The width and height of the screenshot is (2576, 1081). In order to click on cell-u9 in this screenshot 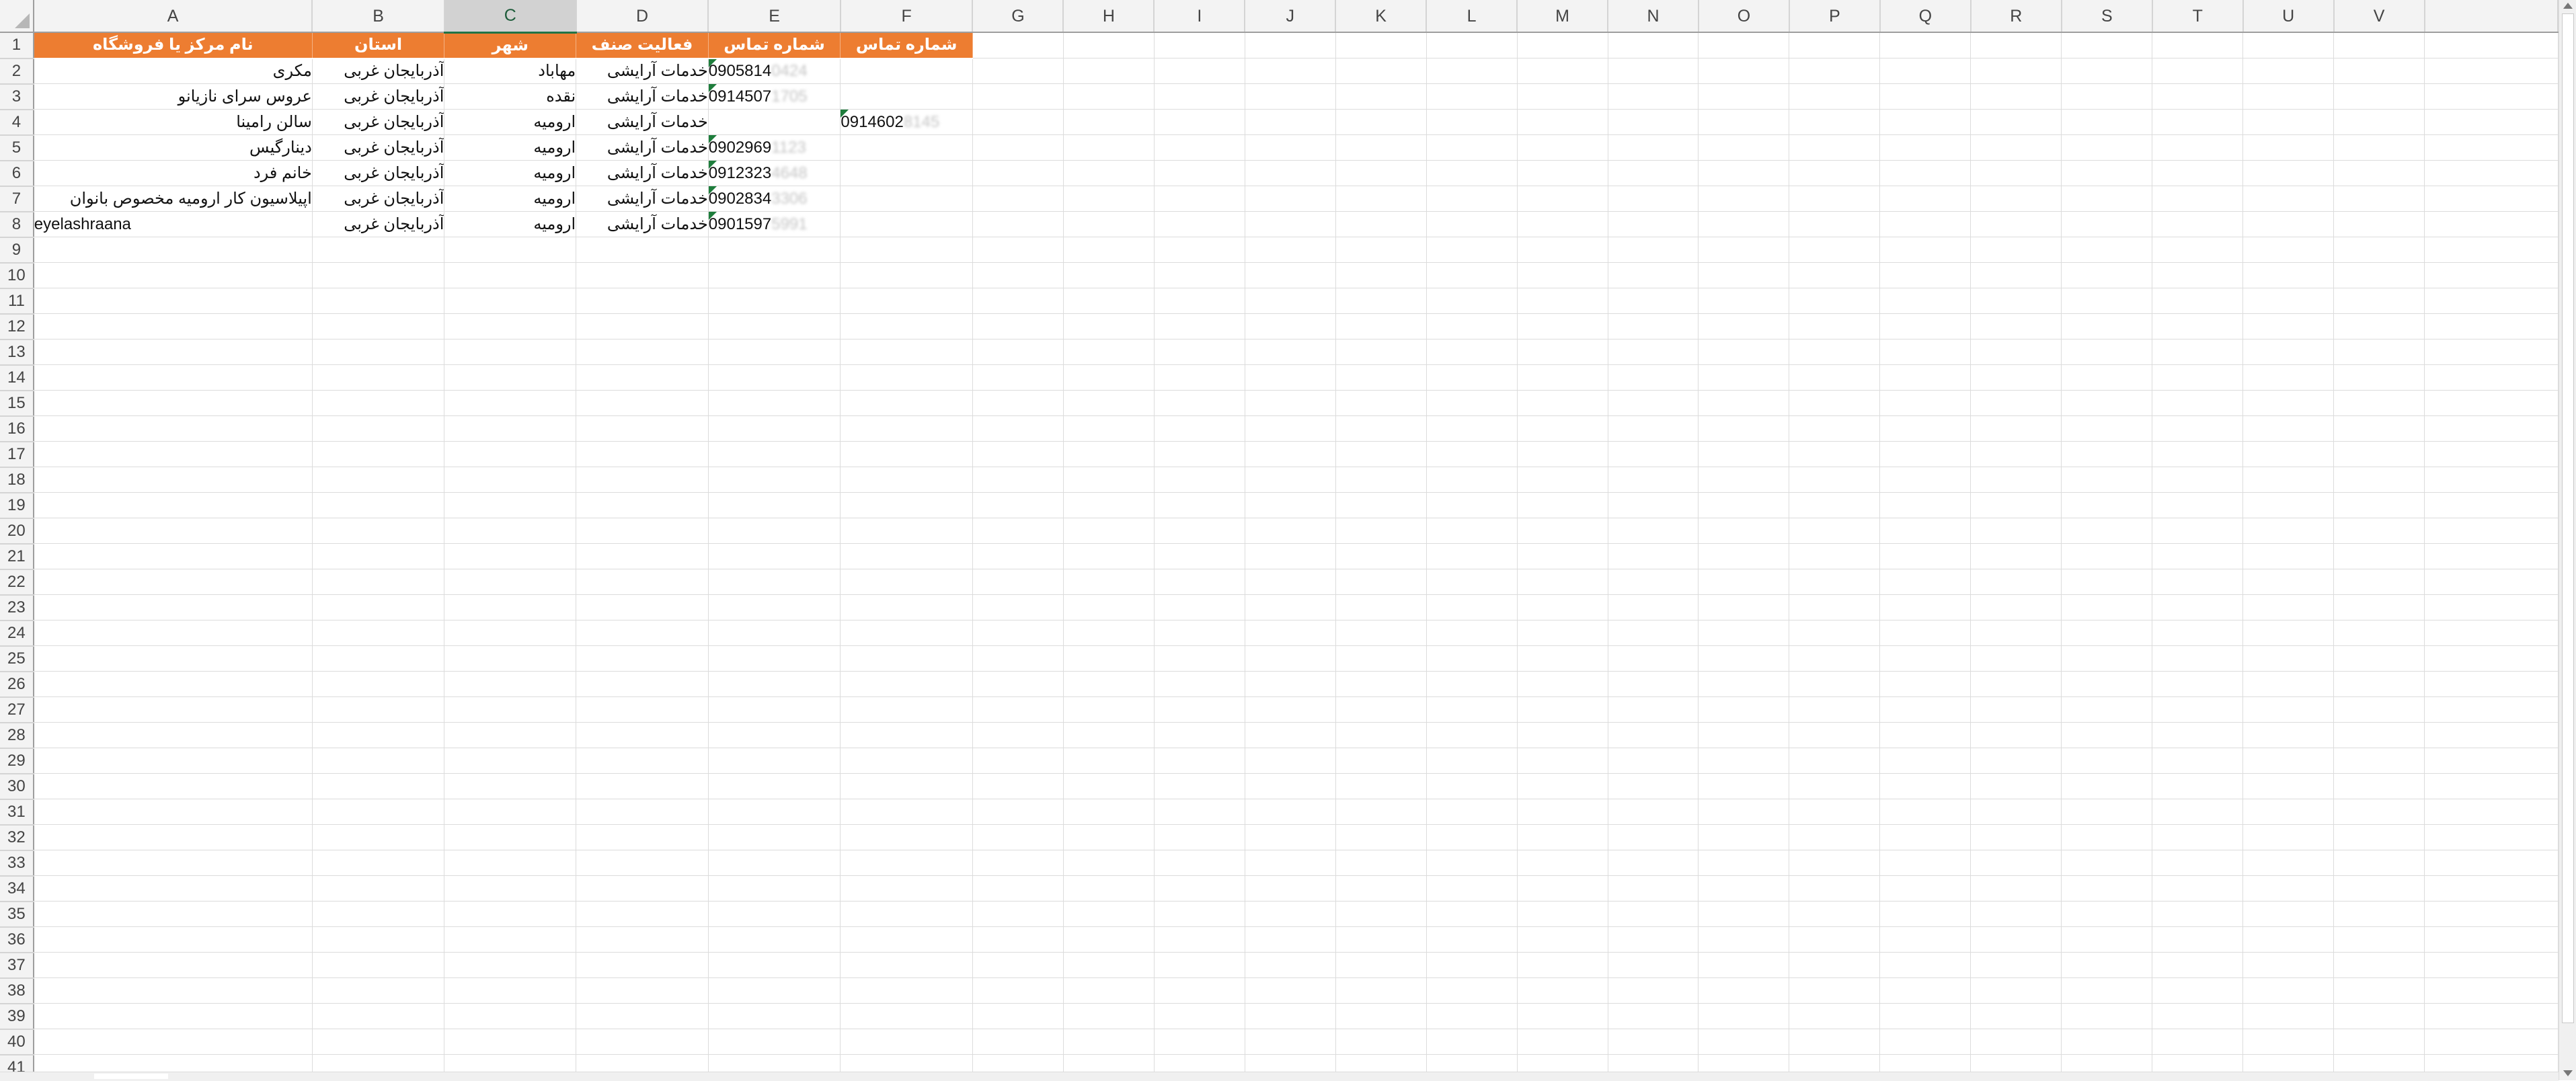, I will do `click(2288, 250)`.